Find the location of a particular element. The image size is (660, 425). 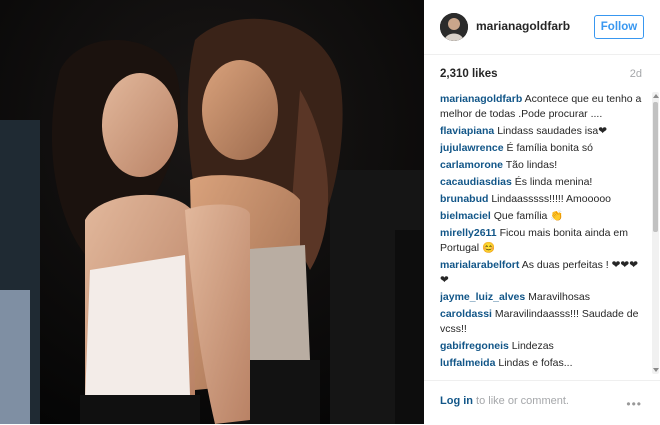

comment-username: gabifregoneis is located at coordinates (474, 346).